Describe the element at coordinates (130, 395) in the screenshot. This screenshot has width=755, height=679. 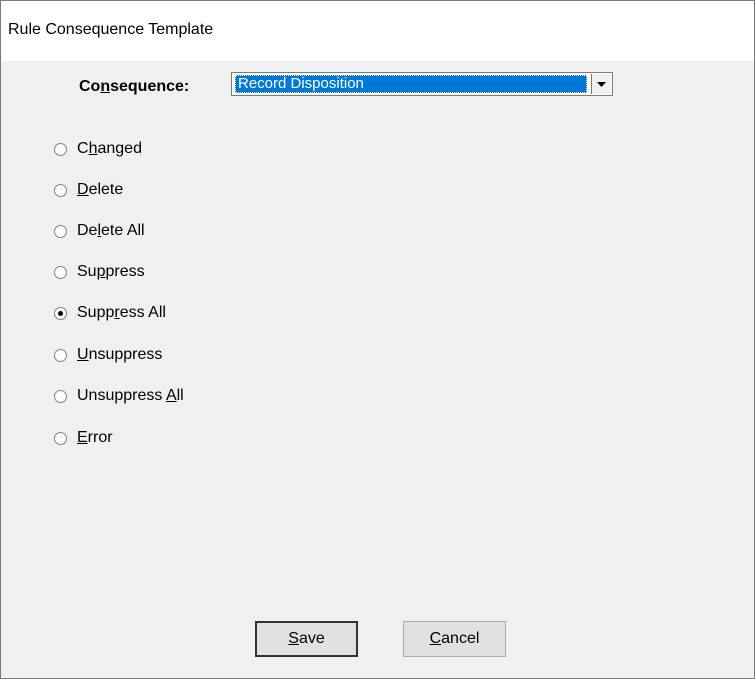
I see `radio-label: Unsuppress All` at that location.